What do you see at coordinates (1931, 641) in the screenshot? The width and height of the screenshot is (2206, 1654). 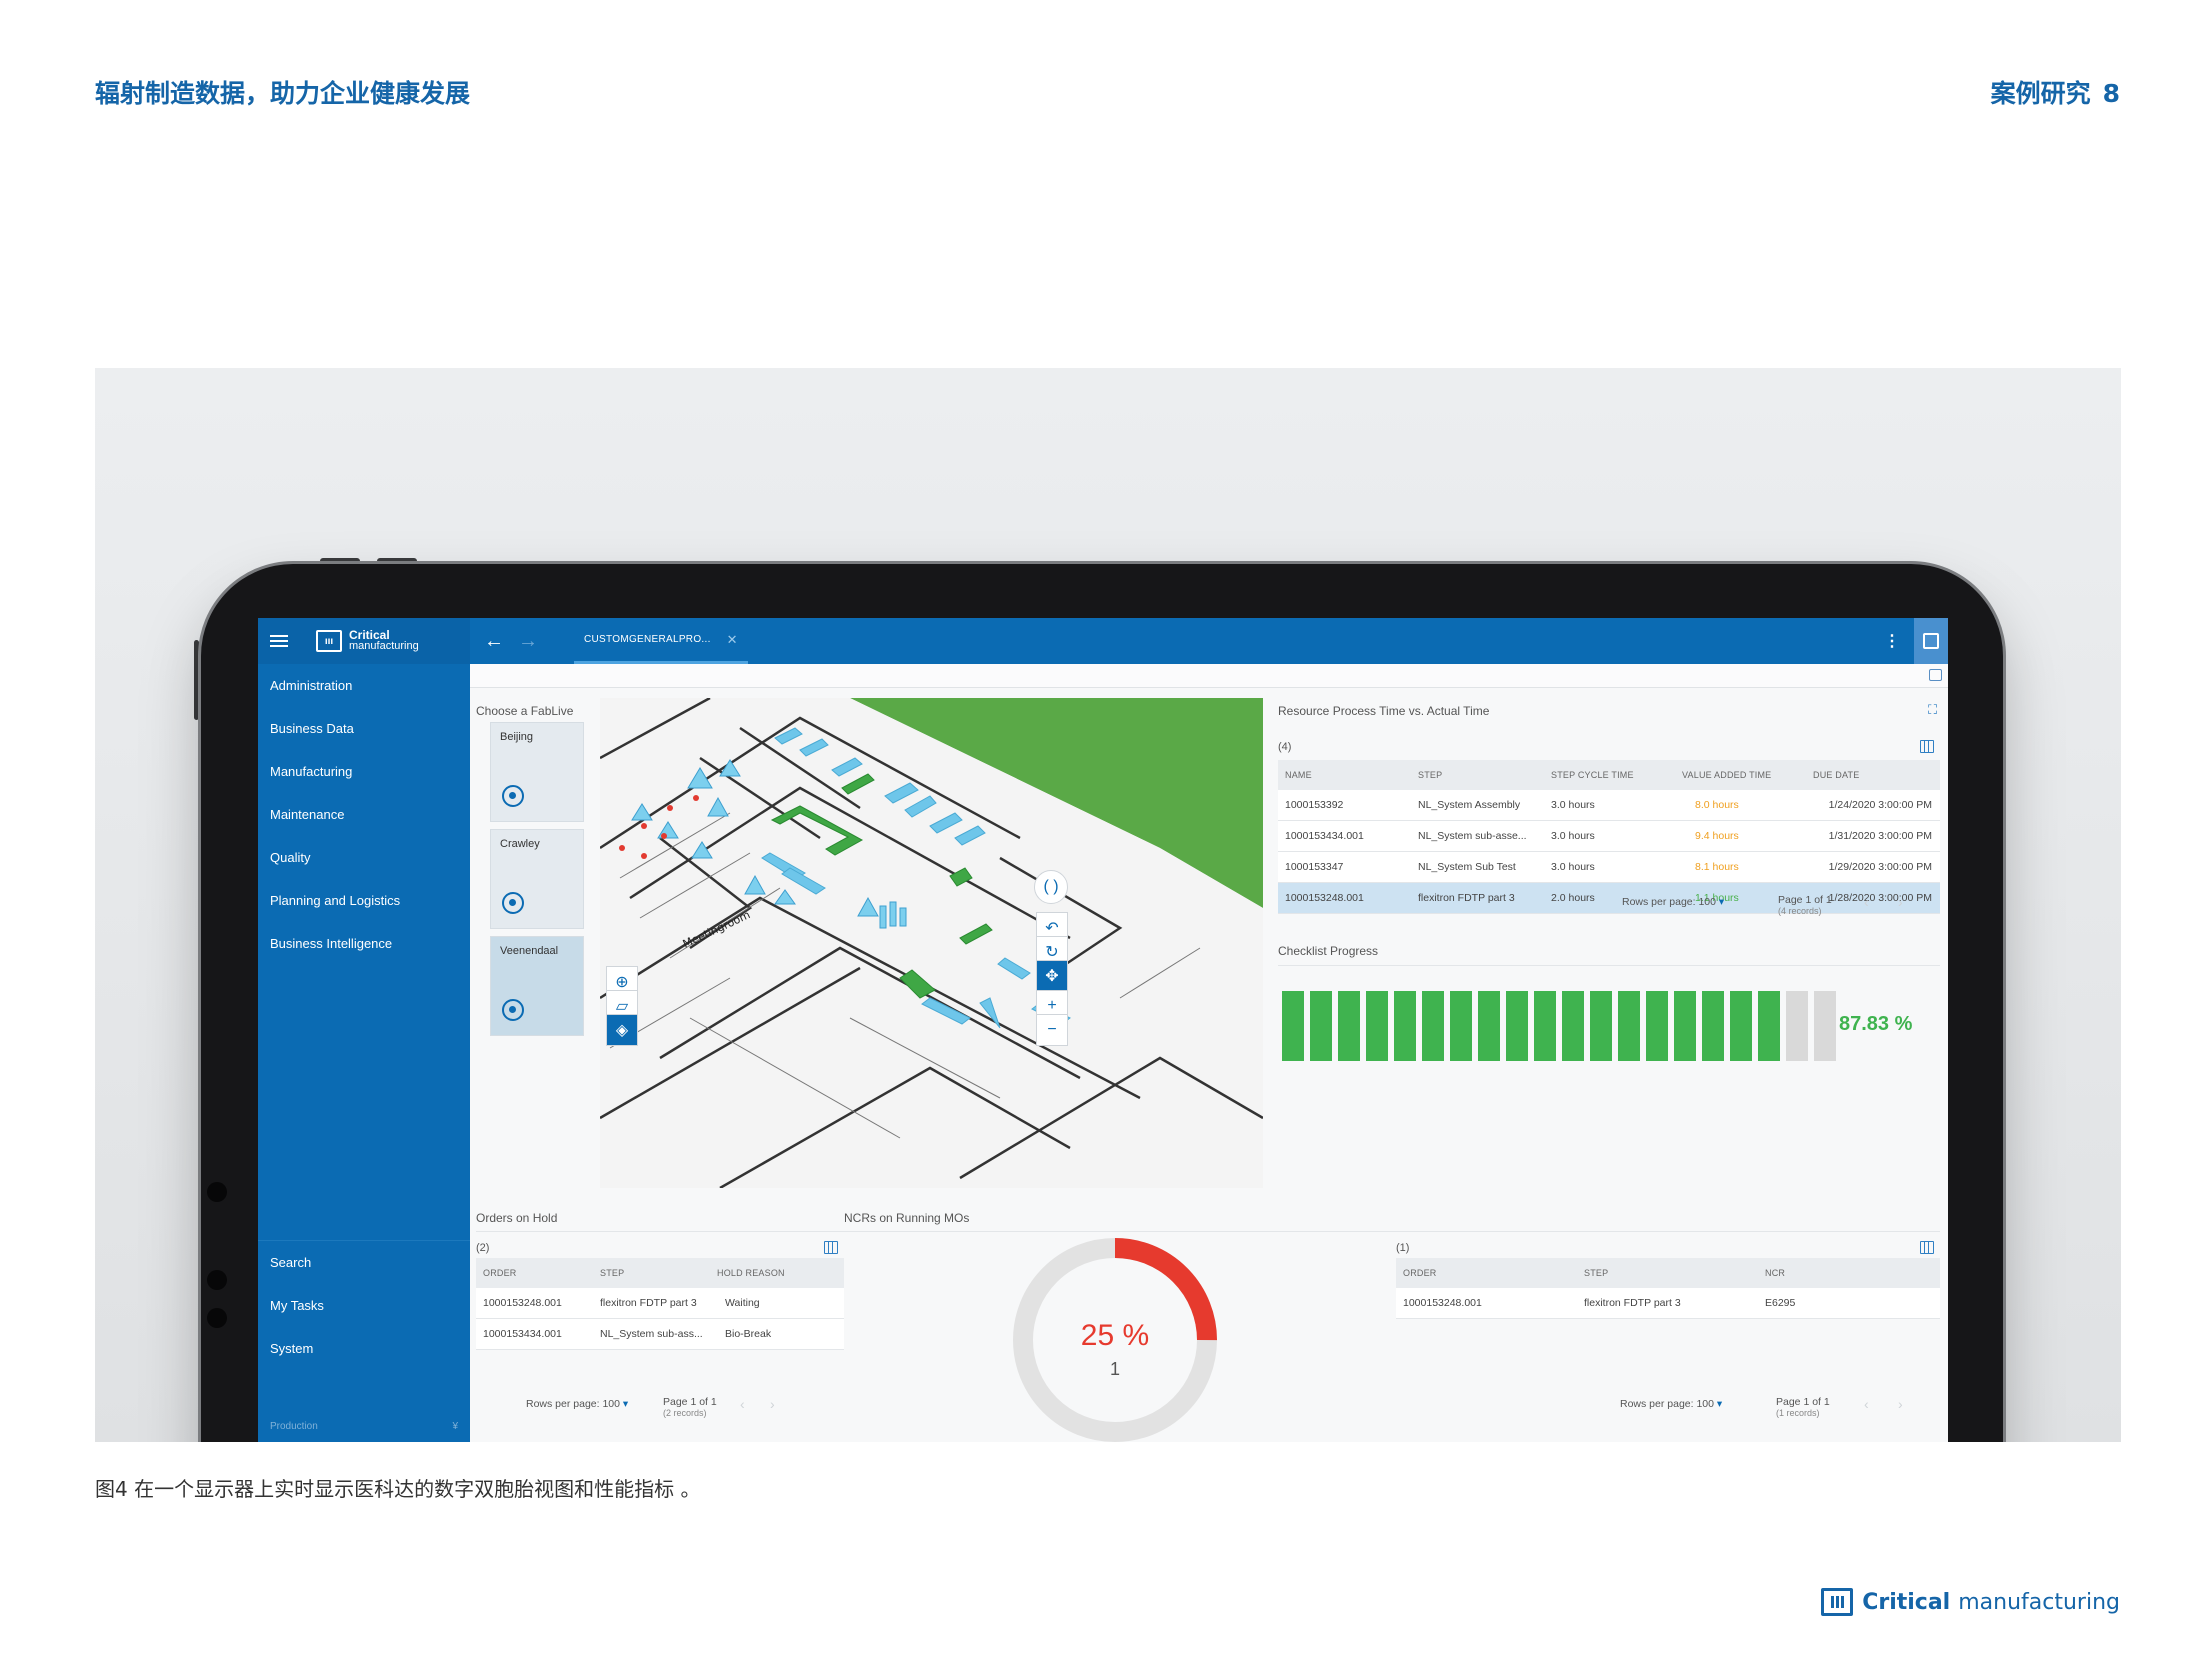 I see `checklist-toggle-icon` at bounding box center [1931, 641].